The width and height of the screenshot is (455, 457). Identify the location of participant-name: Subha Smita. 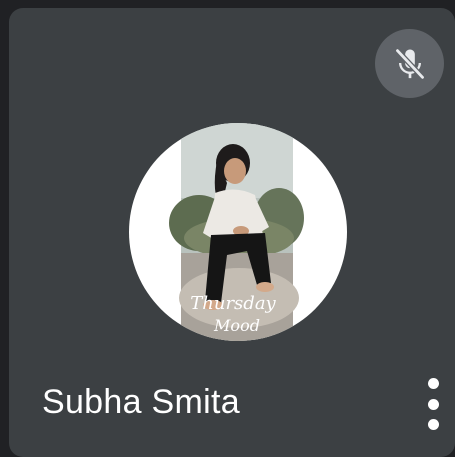
(141, 402).